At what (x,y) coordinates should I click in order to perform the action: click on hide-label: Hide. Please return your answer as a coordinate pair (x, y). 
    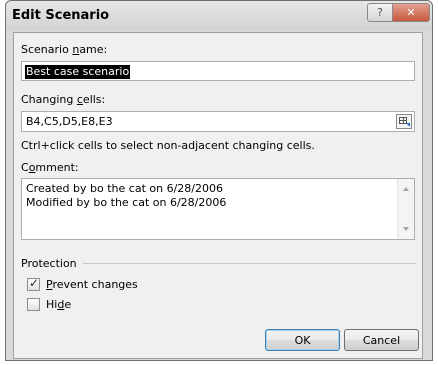
    Looking at the image, I should click on (58, 304).